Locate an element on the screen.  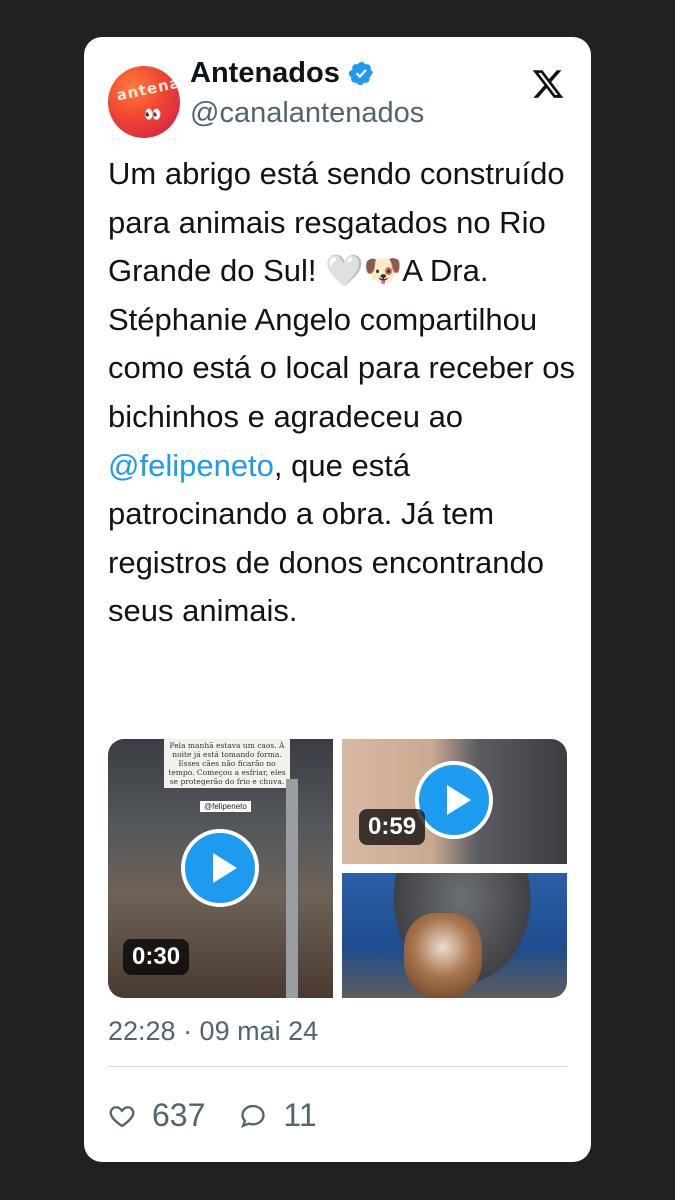
mention-link: @felipeneto is located at coordinates (191, 465).